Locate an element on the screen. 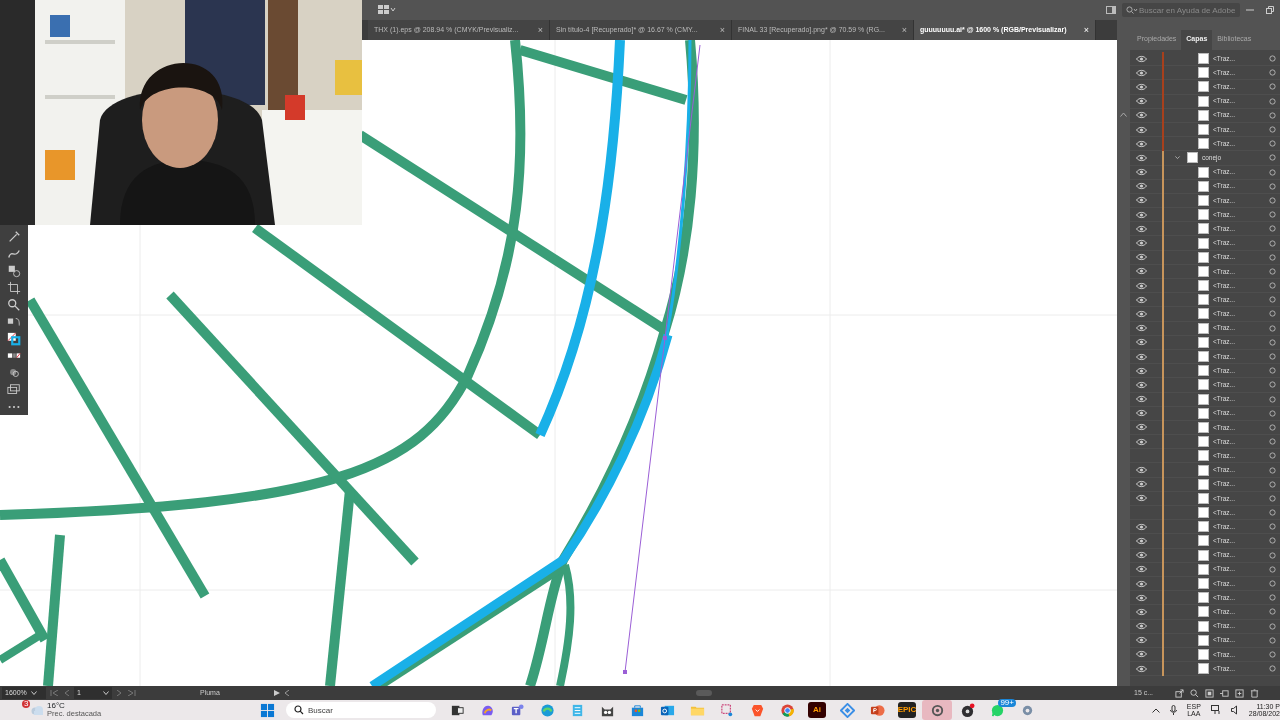  search-field: Buscar is located at coordinates (361, 710).